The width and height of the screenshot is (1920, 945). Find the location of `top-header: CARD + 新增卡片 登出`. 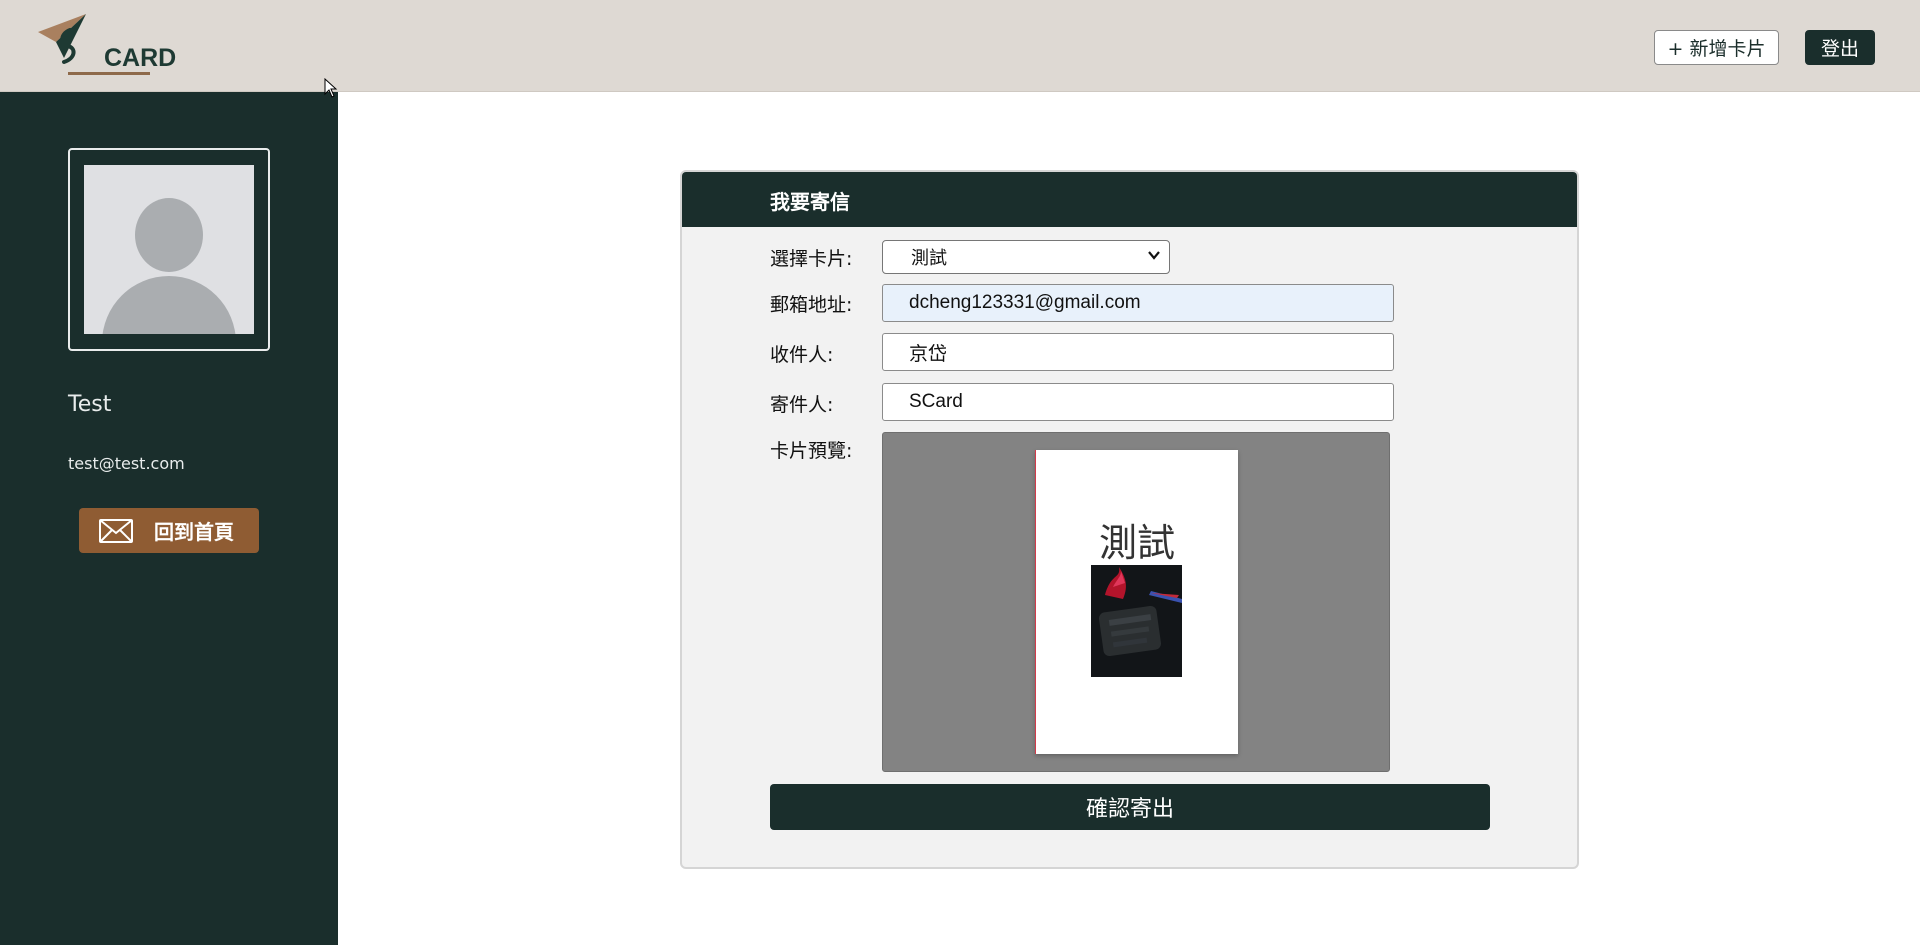

top-header: CARD + 新增卡片 登出 is located at coordinates (960, 46).